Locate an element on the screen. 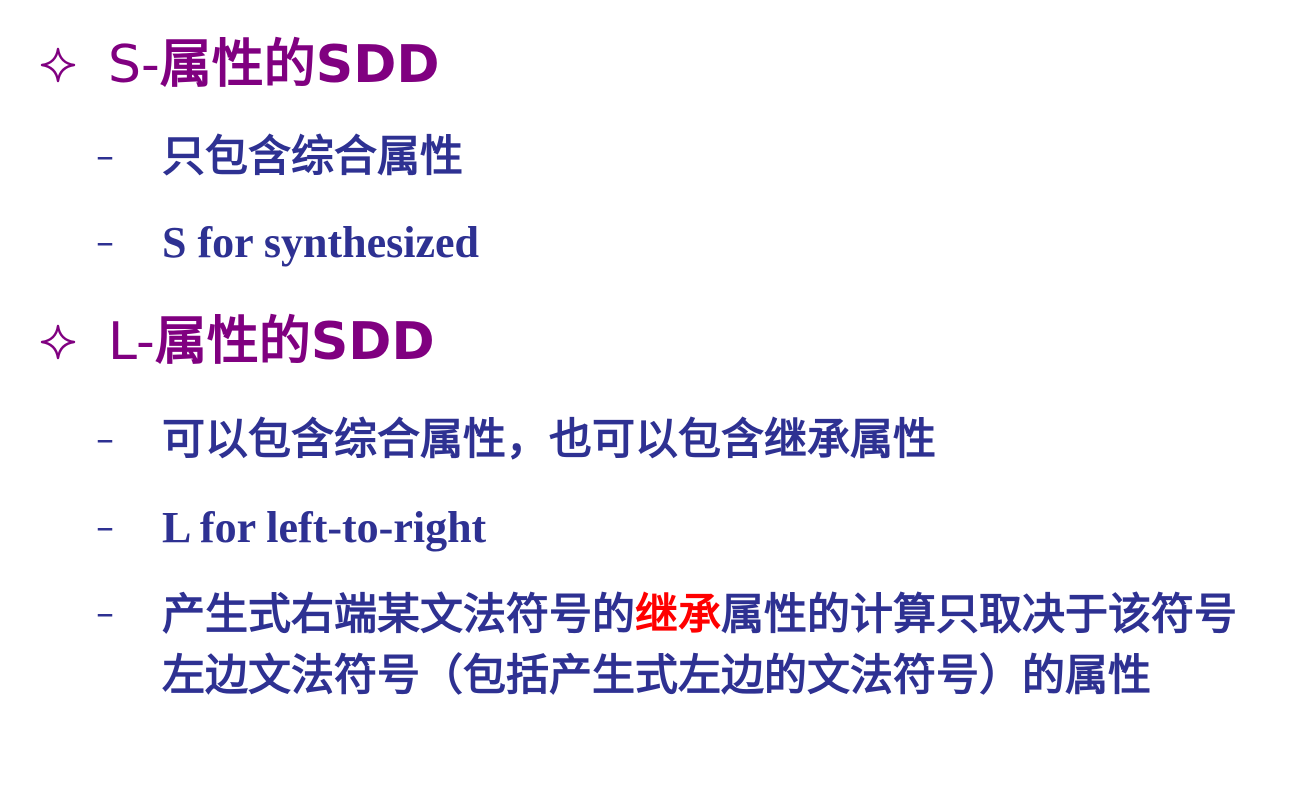 This screenshot has width=1299, height=799. bullet-prefix: L- is located at coordinates (131, 342).